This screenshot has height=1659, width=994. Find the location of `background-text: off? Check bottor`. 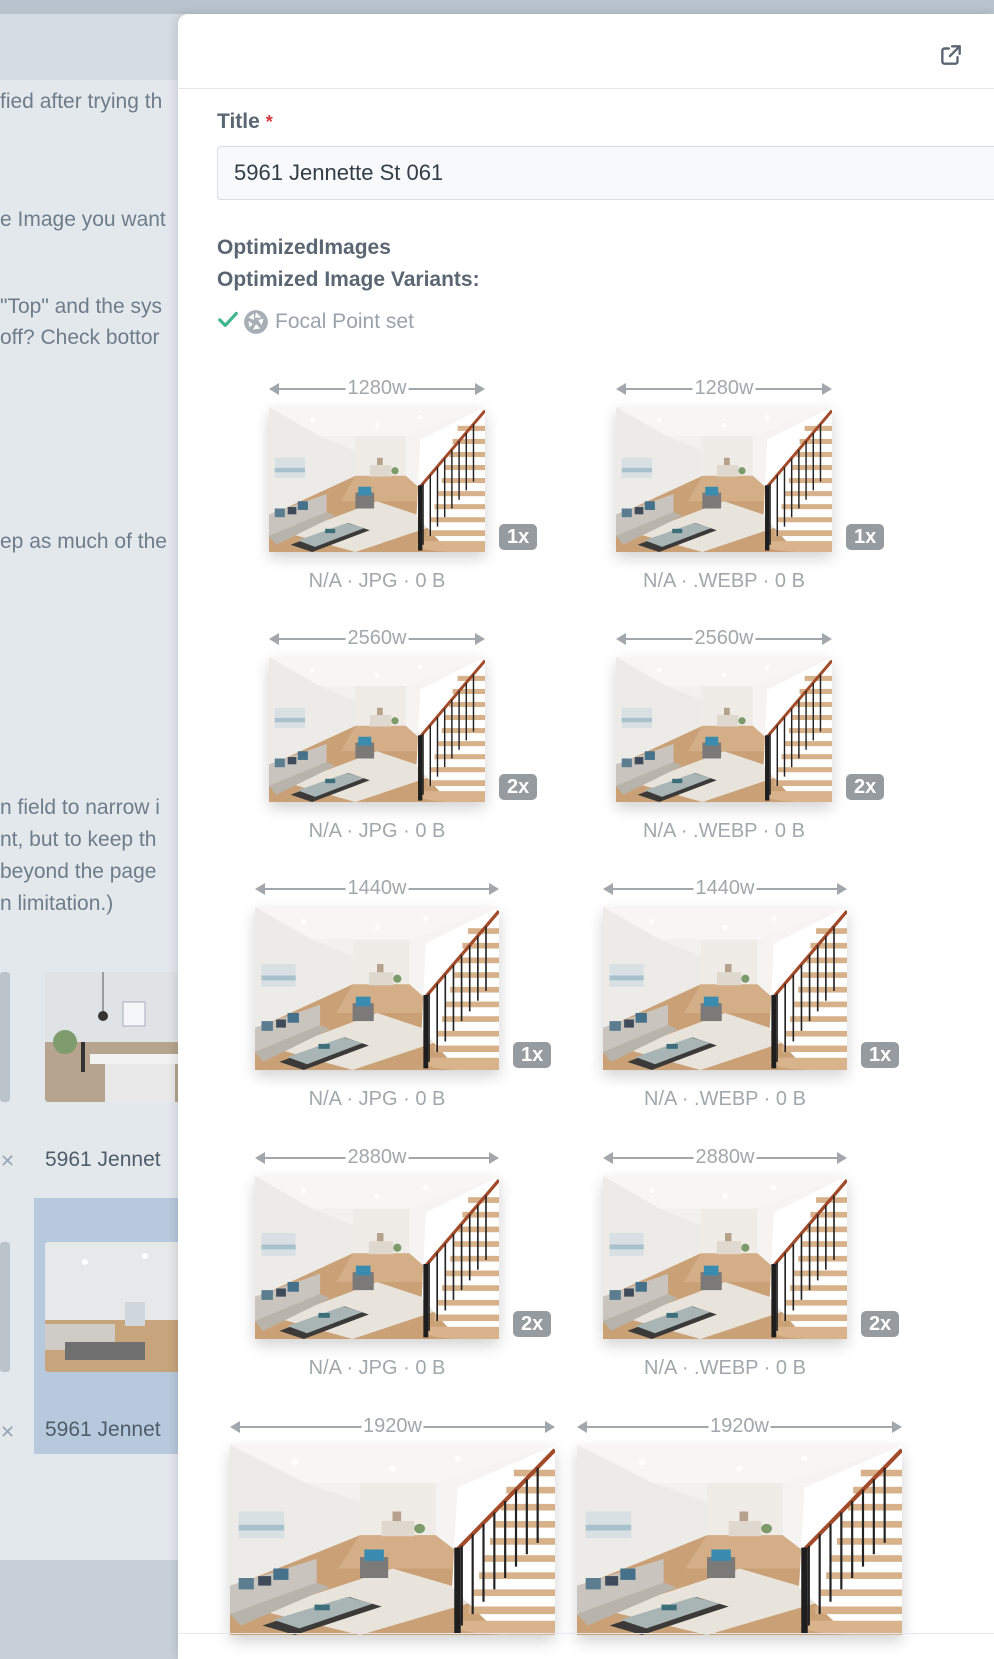

background-text: off? Check bottor is located at coordinates (80, 337).